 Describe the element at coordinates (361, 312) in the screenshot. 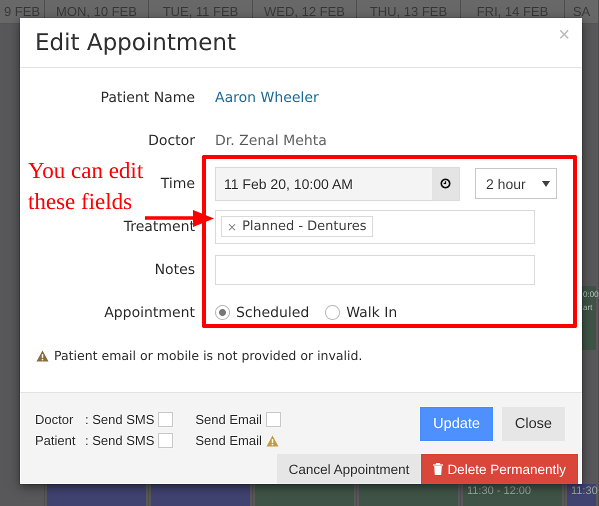

I see `appointment-radio: Walk In` at that location.